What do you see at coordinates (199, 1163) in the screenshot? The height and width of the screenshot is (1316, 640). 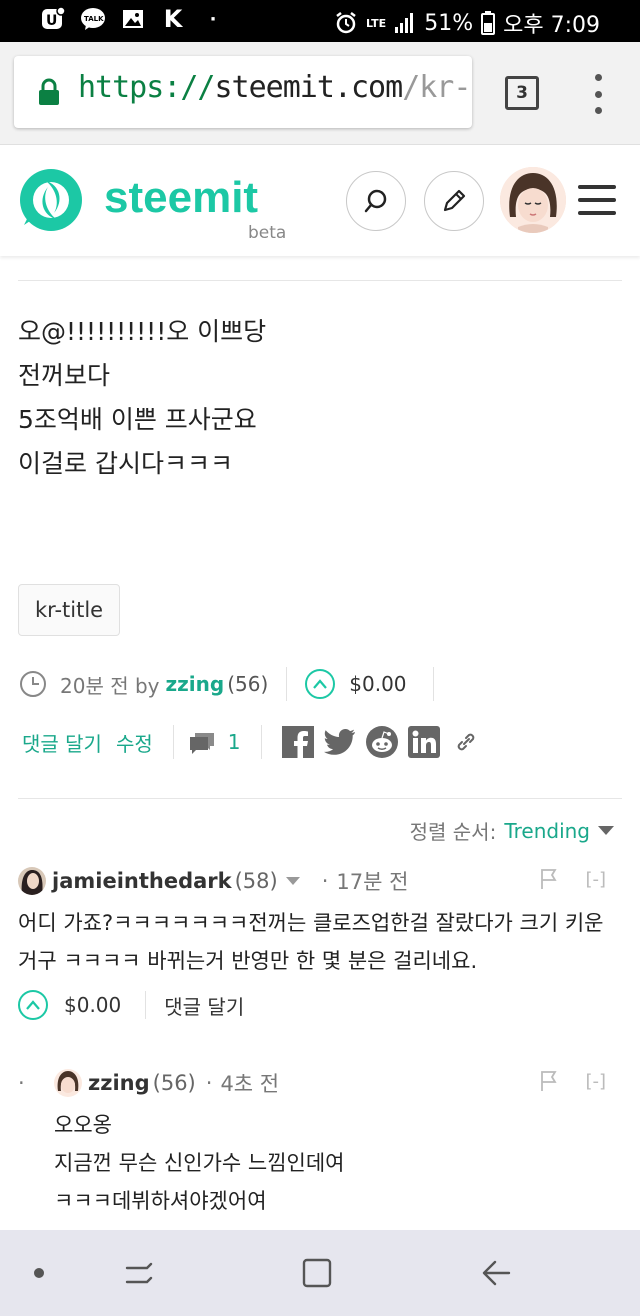 I see `comment-line: 지금껀 무슨 신인가수 느낌인데여` at bounding box center [199, 1163].